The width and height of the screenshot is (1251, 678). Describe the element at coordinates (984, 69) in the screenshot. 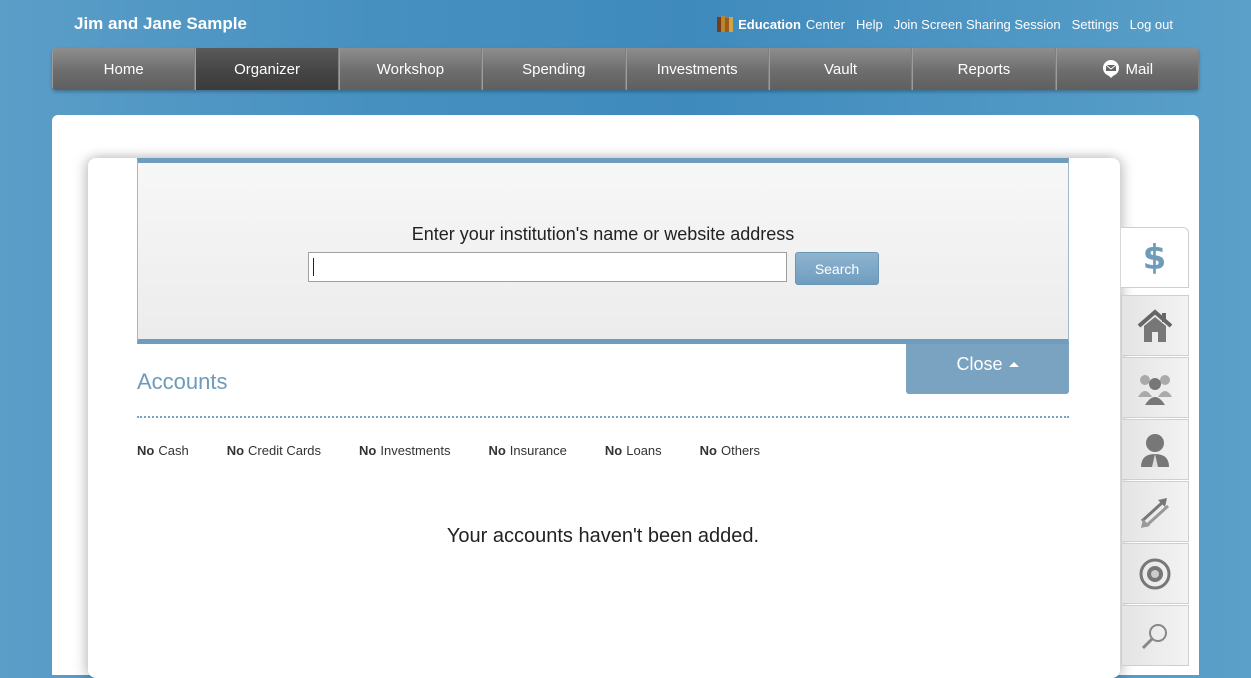

I see `nav-reports: Reports` at that location.